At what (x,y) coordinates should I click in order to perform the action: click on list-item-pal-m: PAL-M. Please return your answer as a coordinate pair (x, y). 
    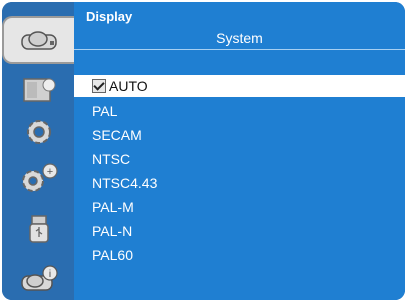
    Looking at the image, I should click on (239, 207).